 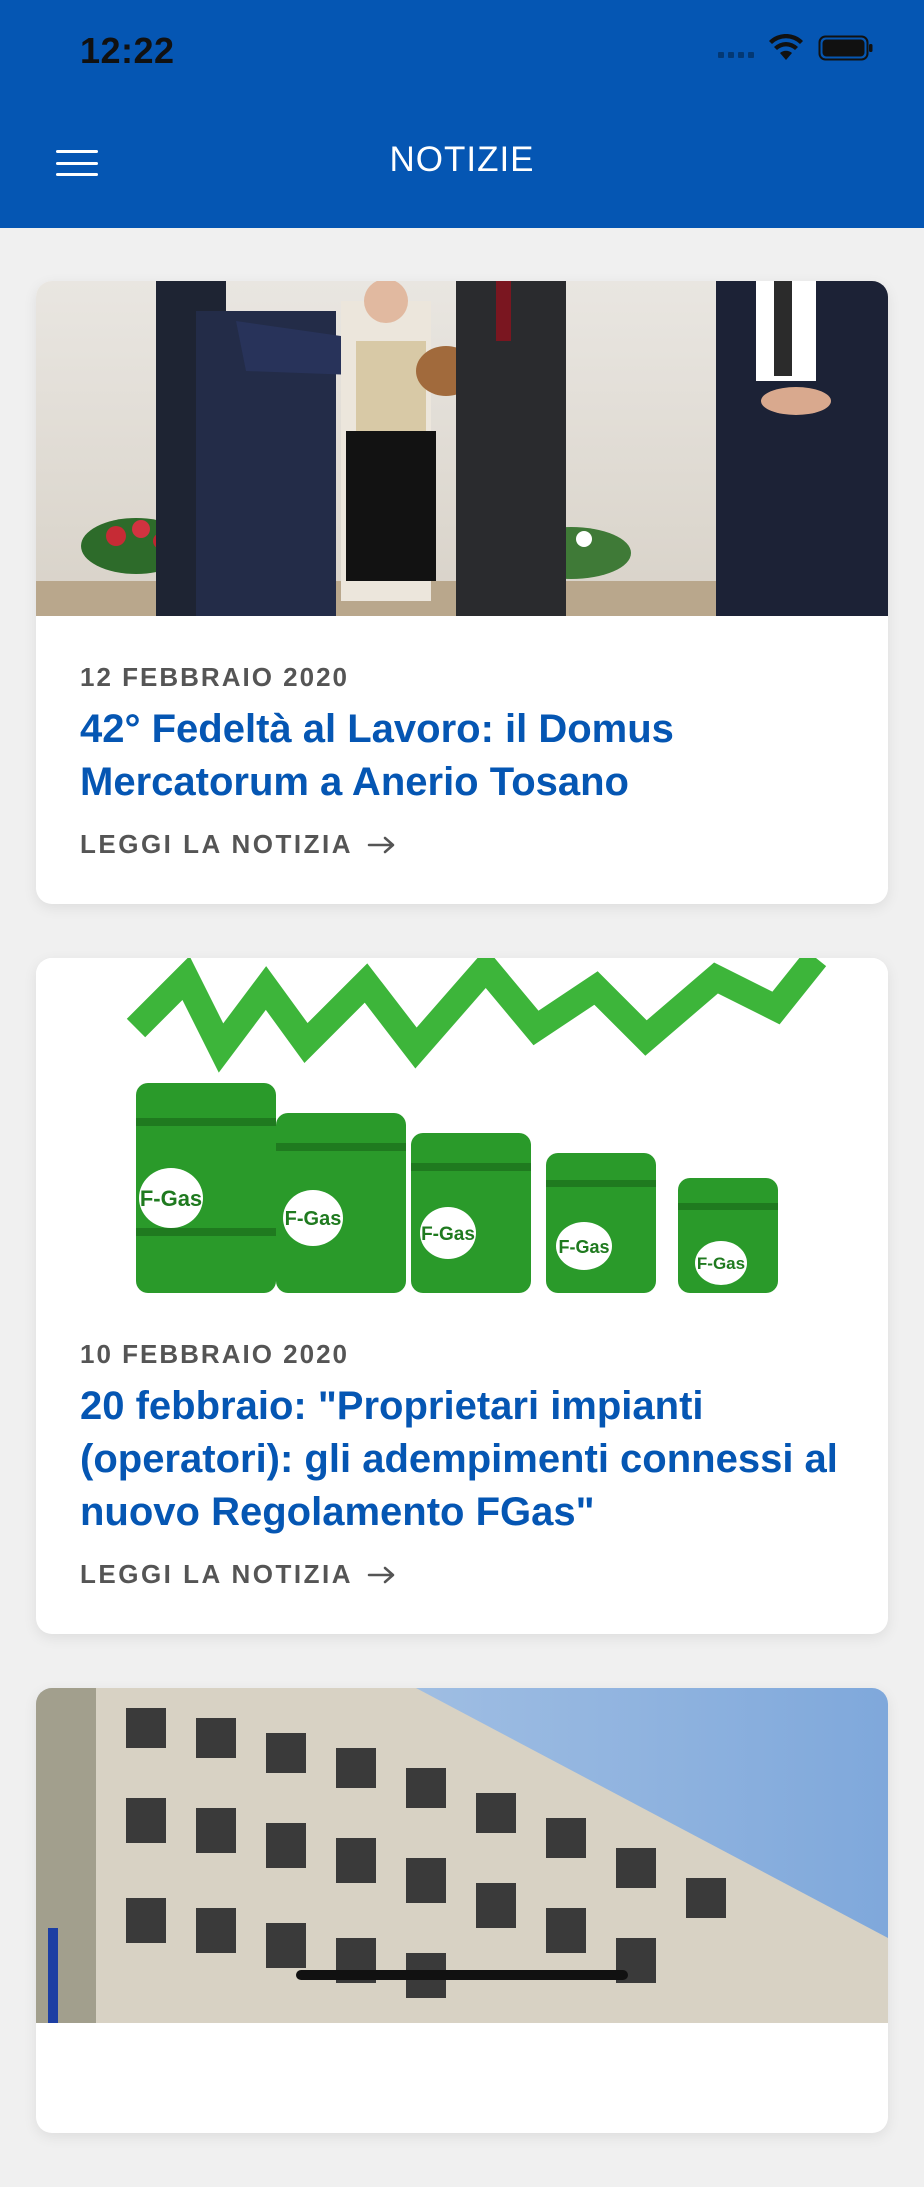 I want to click on news-image-fgas-barrels: F-Gas F-Gas F-Gas F-Gas F-Gas, so click(x=462, y=1125).